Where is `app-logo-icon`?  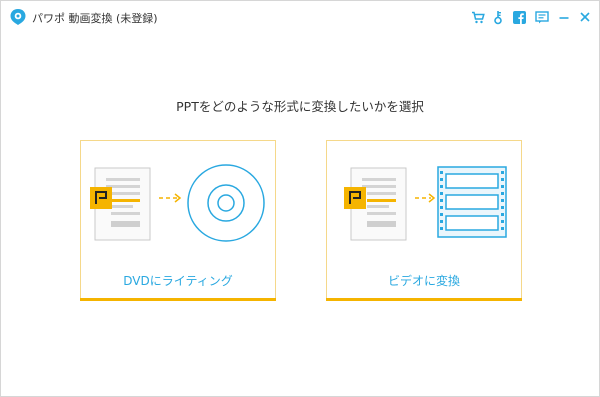
app-logo-icon is located at coordinates (18, 17).